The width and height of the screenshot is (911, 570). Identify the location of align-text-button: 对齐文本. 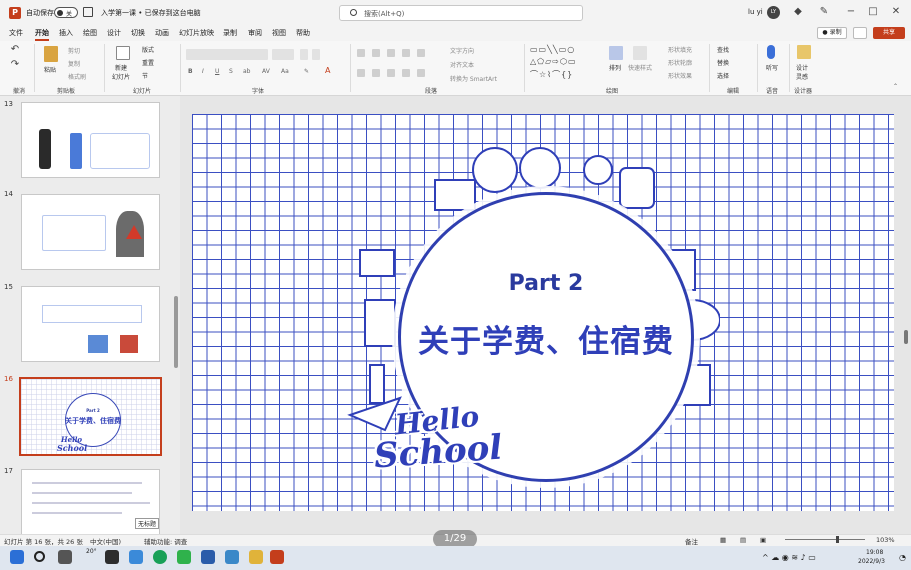
(462, 64).